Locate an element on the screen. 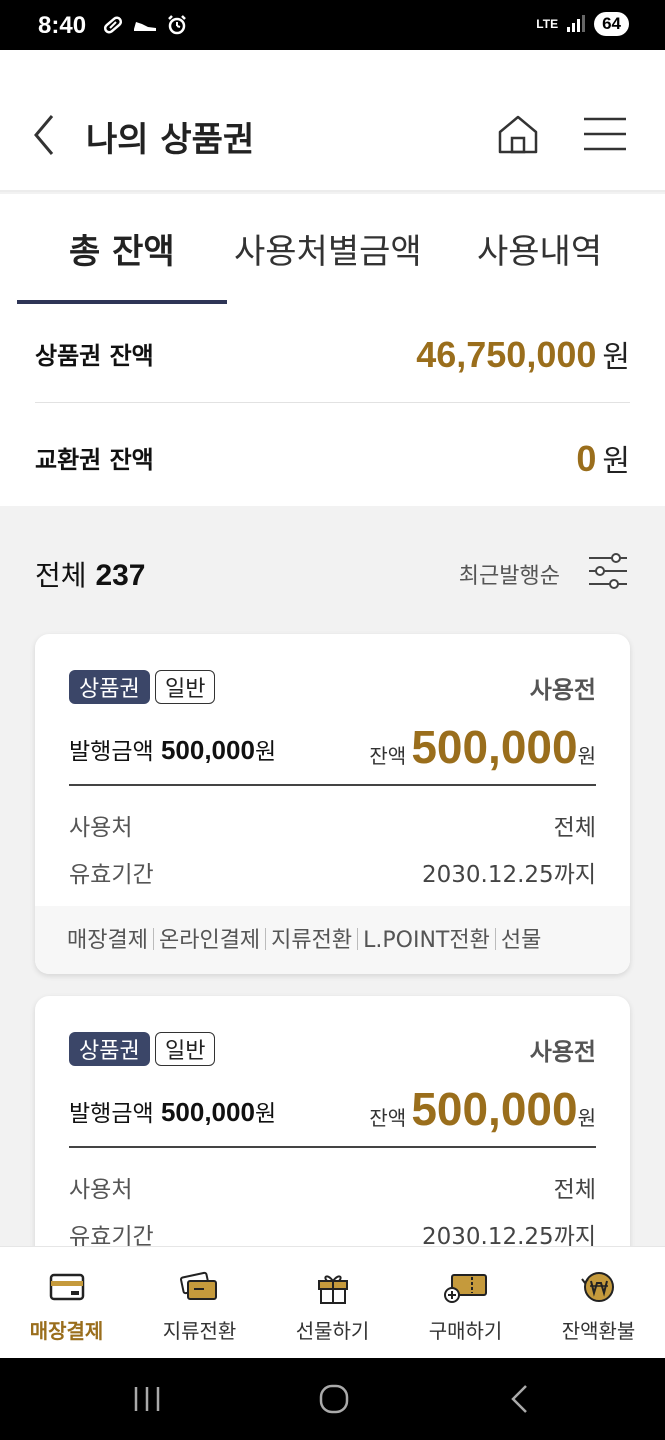 The width and height of the screenshot is (665, 1440). validity-value: 2030.12.25까지 is located at coordinates (508, 875).